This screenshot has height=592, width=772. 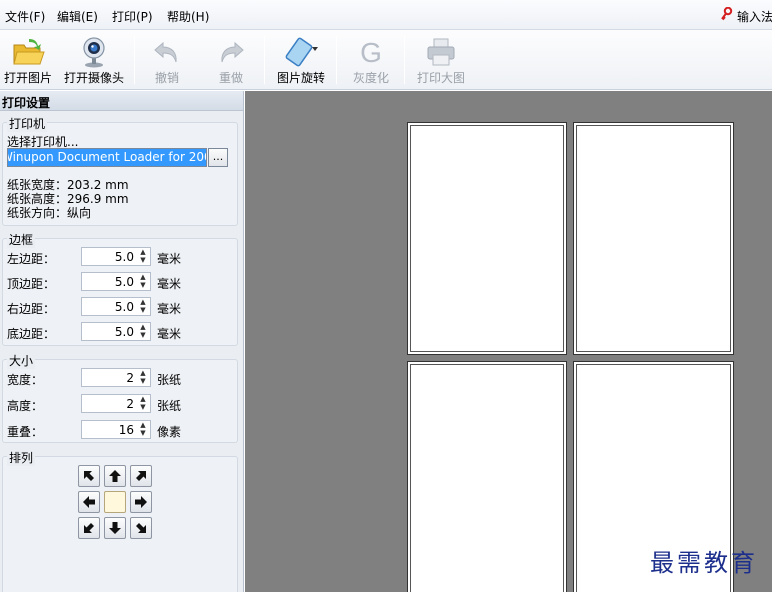 I want to click on bottom-margin-label: 底边距：, so click(x=31, y=334).